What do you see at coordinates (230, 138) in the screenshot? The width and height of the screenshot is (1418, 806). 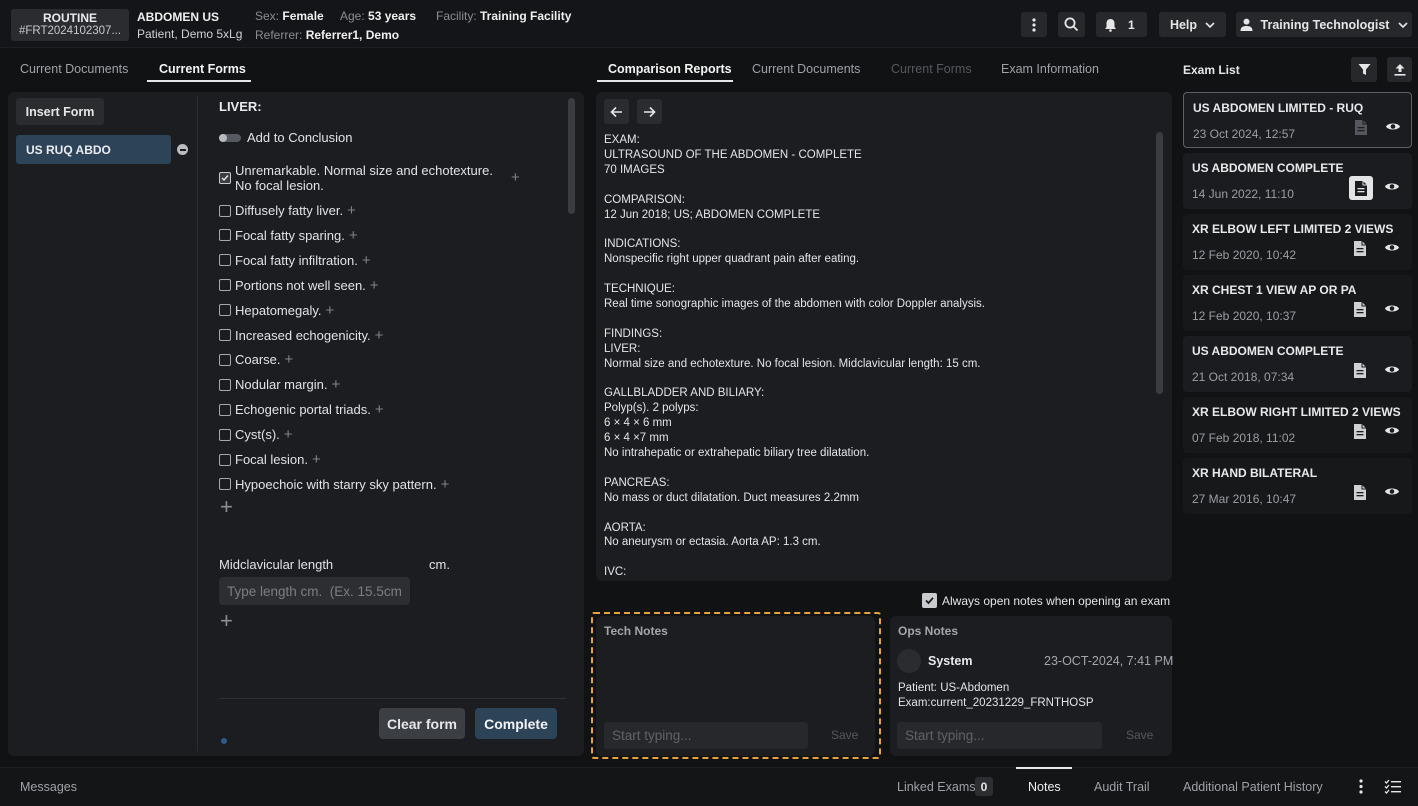 I see `add-to-conclusion-toggle` at bounding box center [230, 138].